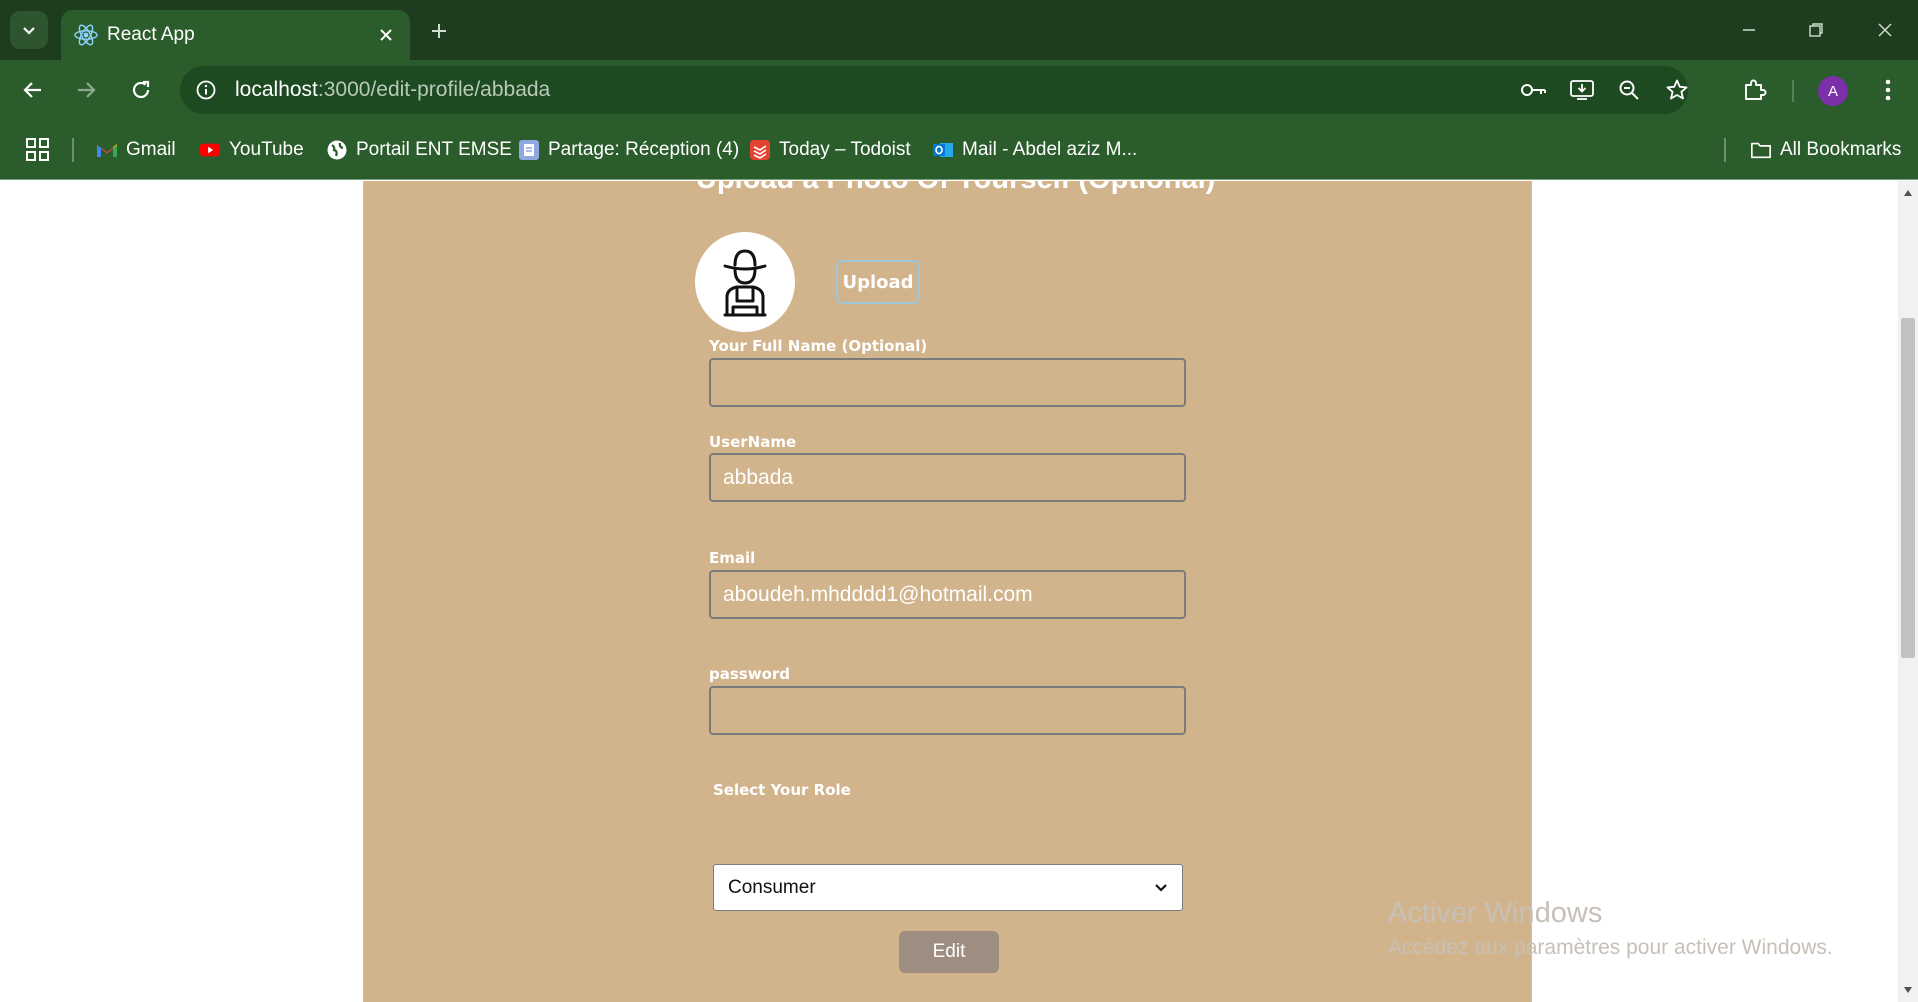 This screenshot has height=1002, width=1918. I want to click on password-label: password, so click(750, 674).